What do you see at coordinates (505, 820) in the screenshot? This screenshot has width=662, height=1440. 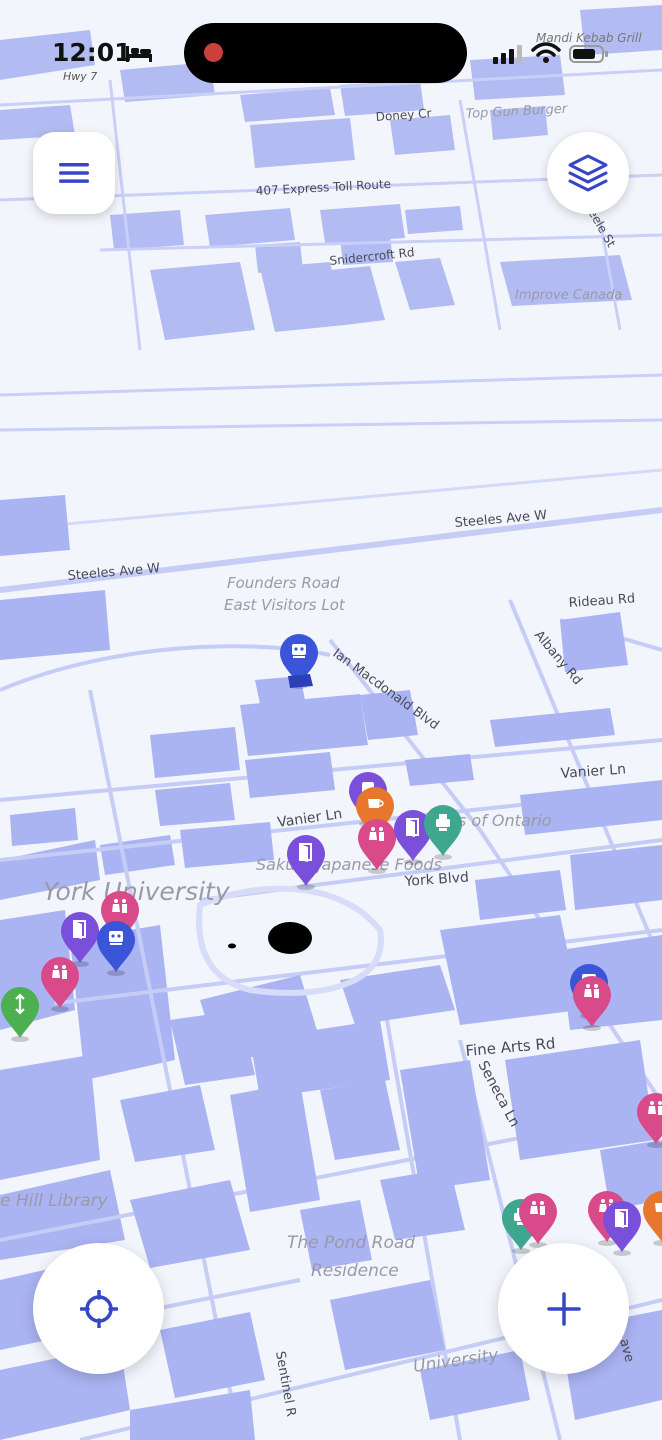 I see `label-of-ontario: s of Ontario` at bounding box center [505, 820].